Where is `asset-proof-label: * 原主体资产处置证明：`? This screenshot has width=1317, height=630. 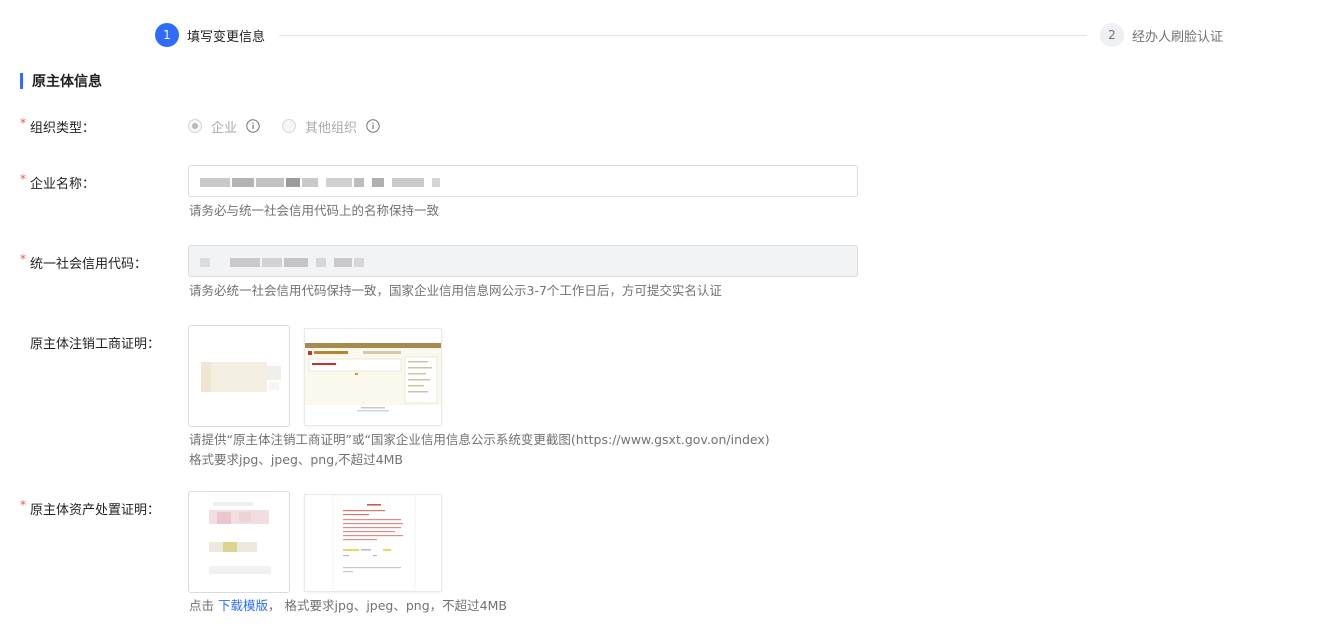 asset-proof-label: * 原主体资产处置证明： is located at coordinates (90, 508).